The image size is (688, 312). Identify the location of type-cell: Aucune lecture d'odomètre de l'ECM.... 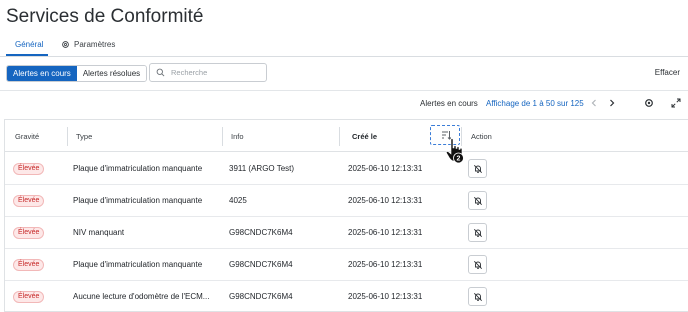
(141, 296).